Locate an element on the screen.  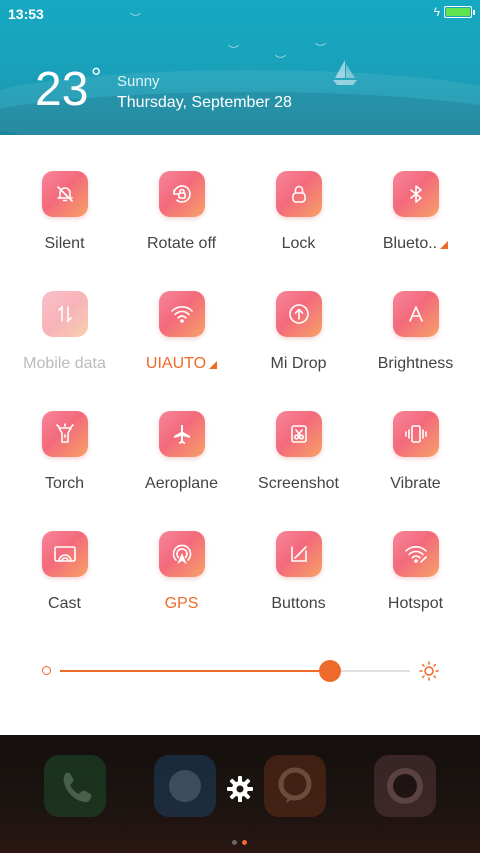
toggle-silent: Silent is located at coordinates (64, 193).